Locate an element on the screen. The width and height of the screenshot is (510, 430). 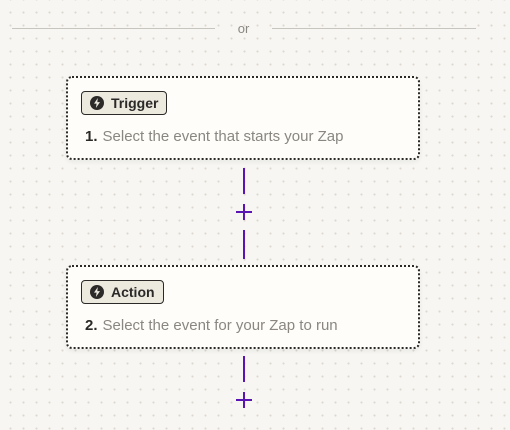
trigger-step-row: 1. Select the event that starts your Zap is located at coordinates (214, 137).